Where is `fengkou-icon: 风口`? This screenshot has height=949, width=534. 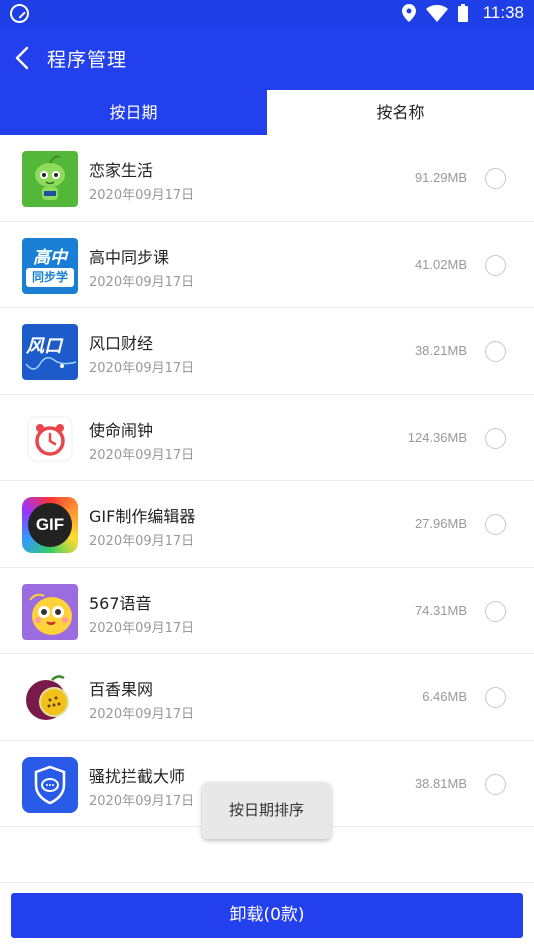 fengkou-icon: 风口 is located at coordinates (50, 352).